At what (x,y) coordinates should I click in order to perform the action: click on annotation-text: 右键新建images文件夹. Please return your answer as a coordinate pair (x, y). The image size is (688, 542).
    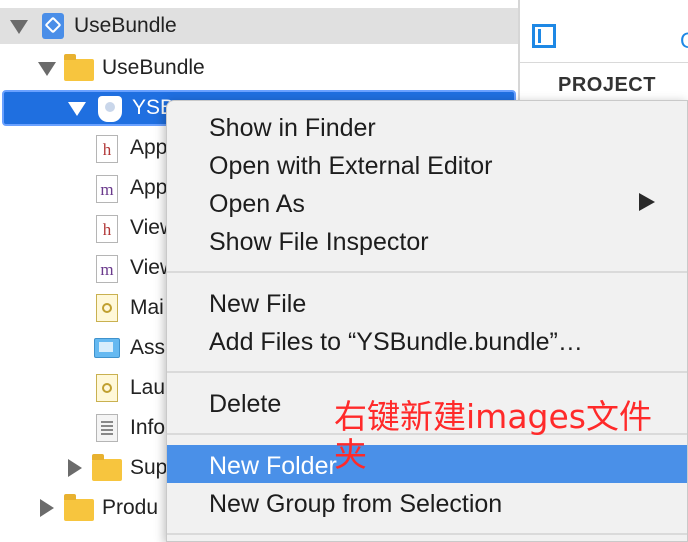
    Looking at the image, I should click on (493, 435).